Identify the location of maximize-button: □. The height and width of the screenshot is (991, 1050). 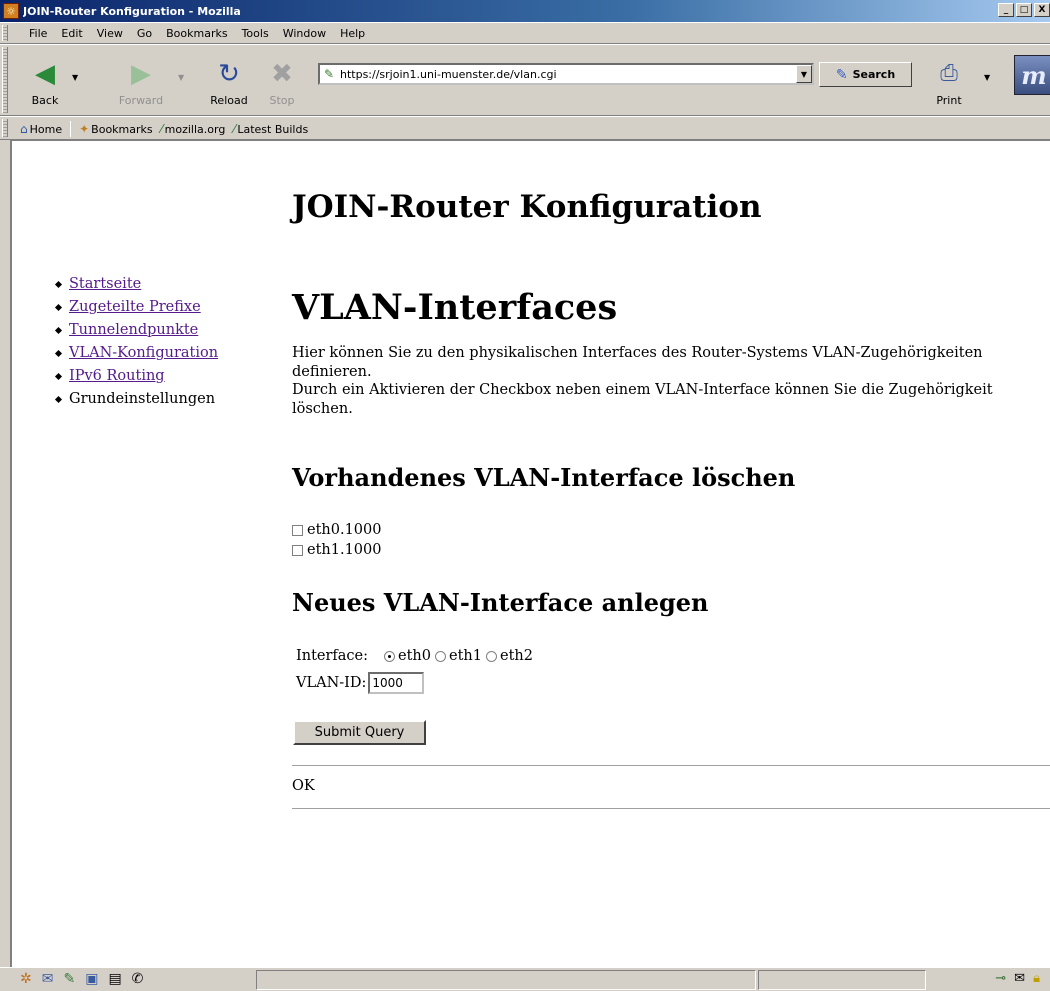
(1024, 10).